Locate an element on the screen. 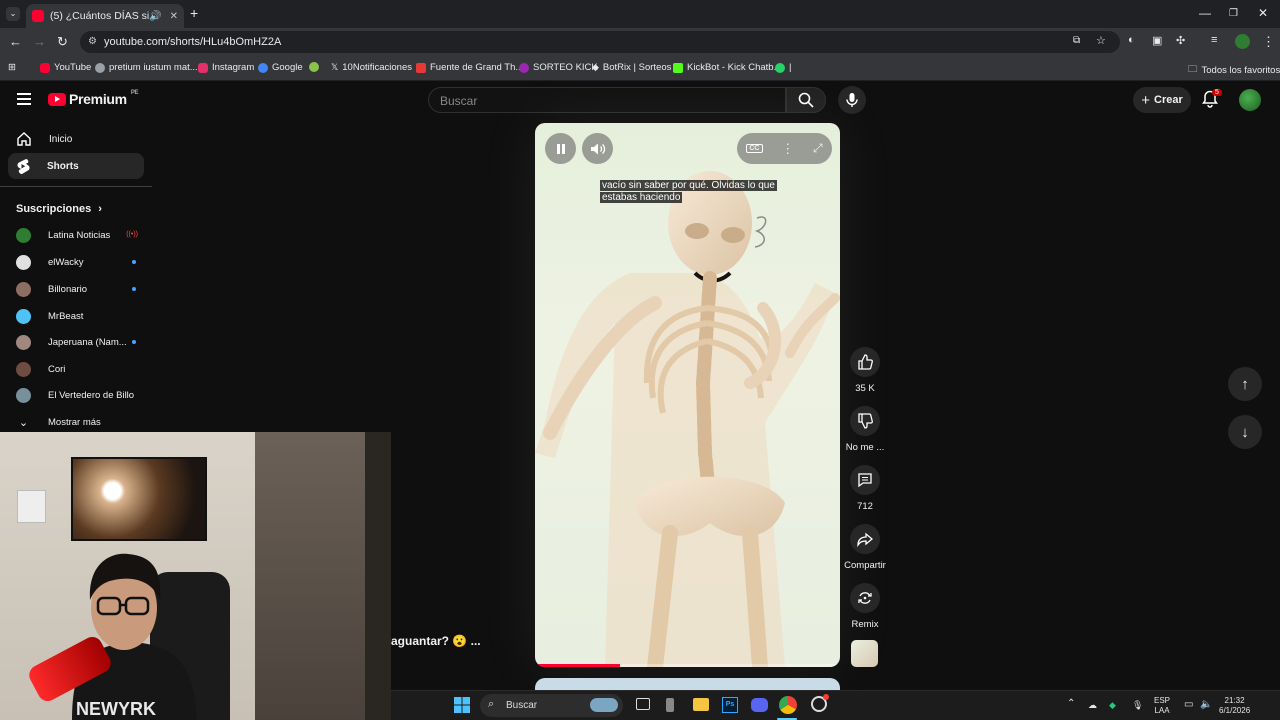  tab-search-button: ⌄ is located at coordinates (13, 14).